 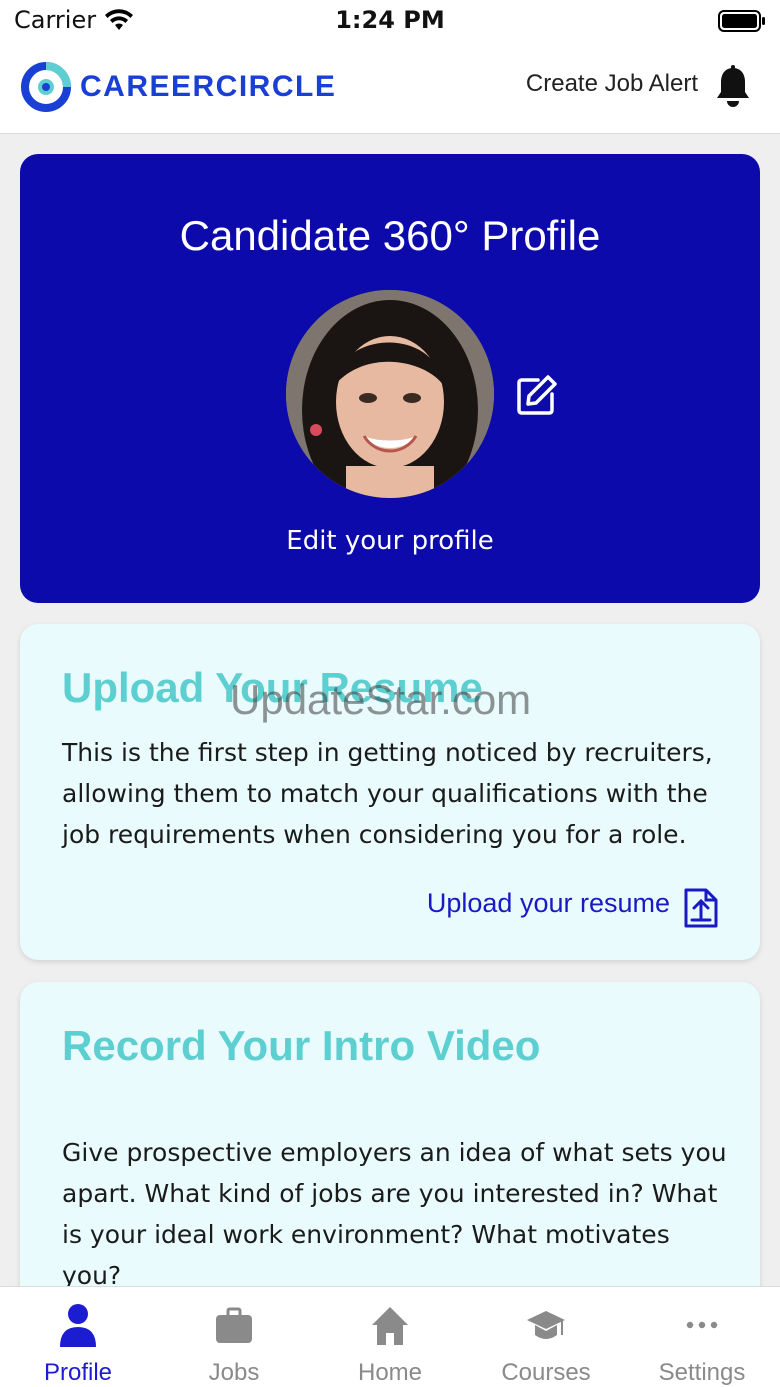 I want to click on tab-profile-label: Profile, so click(x=78, y=1372).